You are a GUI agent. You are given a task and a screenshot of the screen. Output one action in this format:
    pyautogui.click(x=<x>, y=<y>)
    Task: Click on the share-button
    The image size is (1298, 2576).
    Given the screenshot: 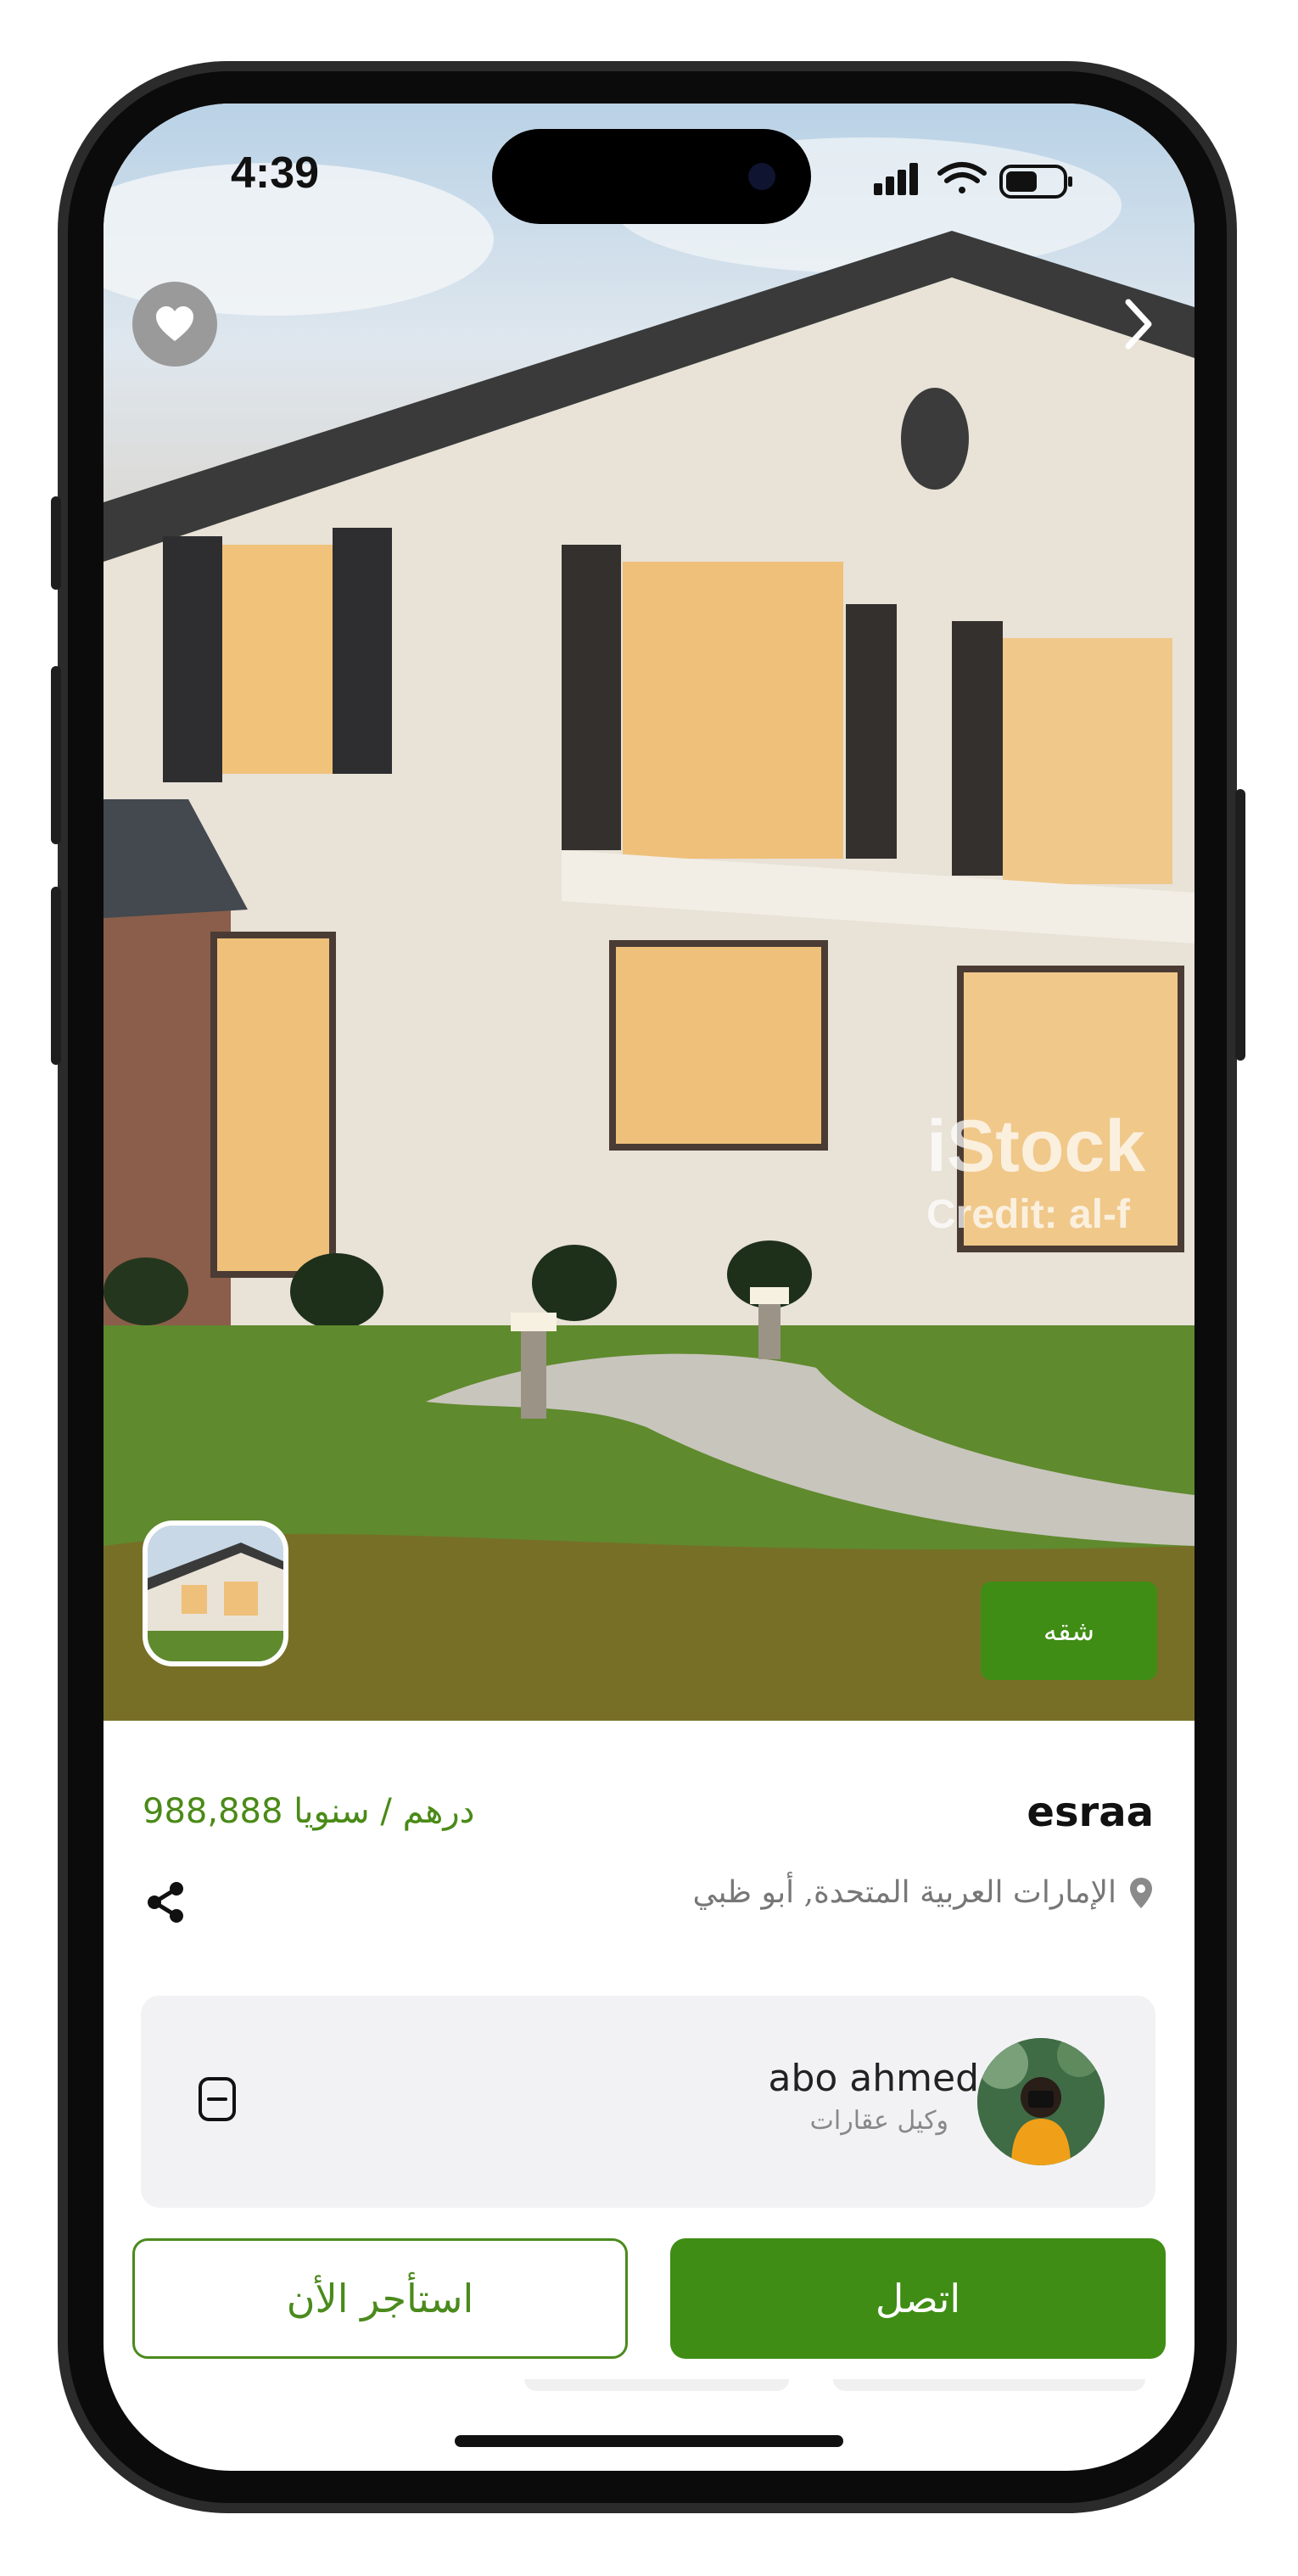 What is the action you would take?
    pyautogui.click(x=166, y=1903)
    